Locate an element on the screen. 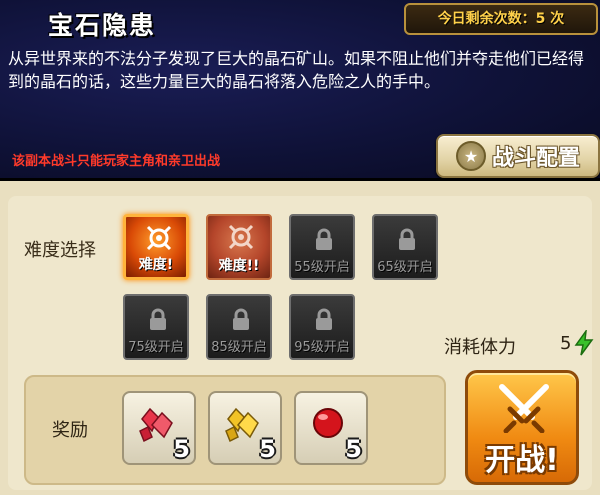 The image size is (600, 495). difficulty-option-label: 95级开启 is located at coordinates (322, 347).